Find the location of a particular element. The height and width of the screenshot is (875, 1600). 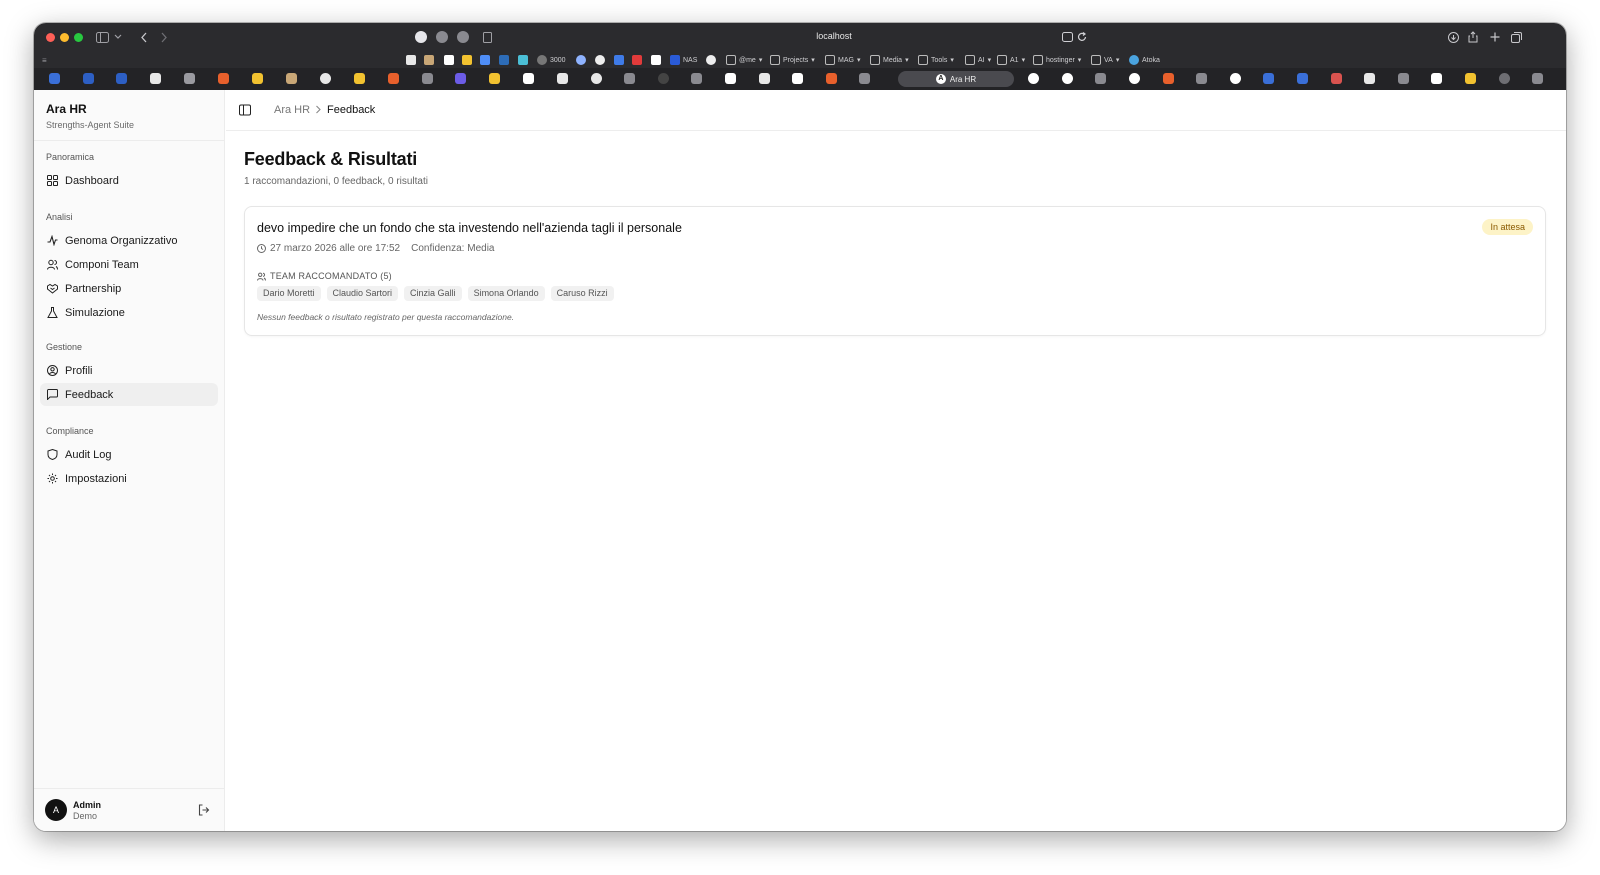

bookmark-folder-a1: A1 ▾ is located at coordinates (1011, 60).